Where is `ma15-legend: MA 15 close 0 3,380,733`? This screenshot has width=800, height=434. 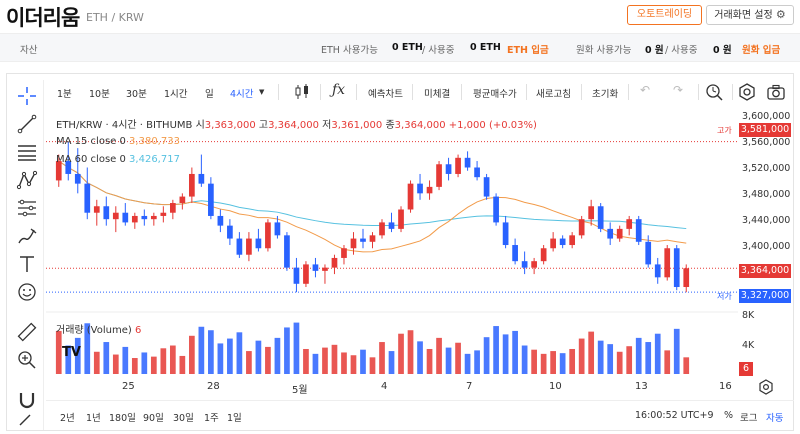 ma15-legend: MA 15 close 0 3,380,733 is located at coordinates (118, 141).